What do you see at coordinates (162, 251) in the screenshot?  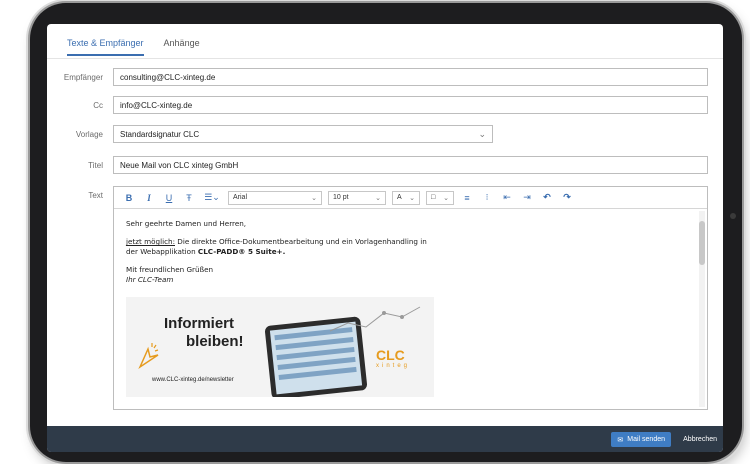 I see `announcement-line2: der Webapplikation` at bounding box center [162, 251].